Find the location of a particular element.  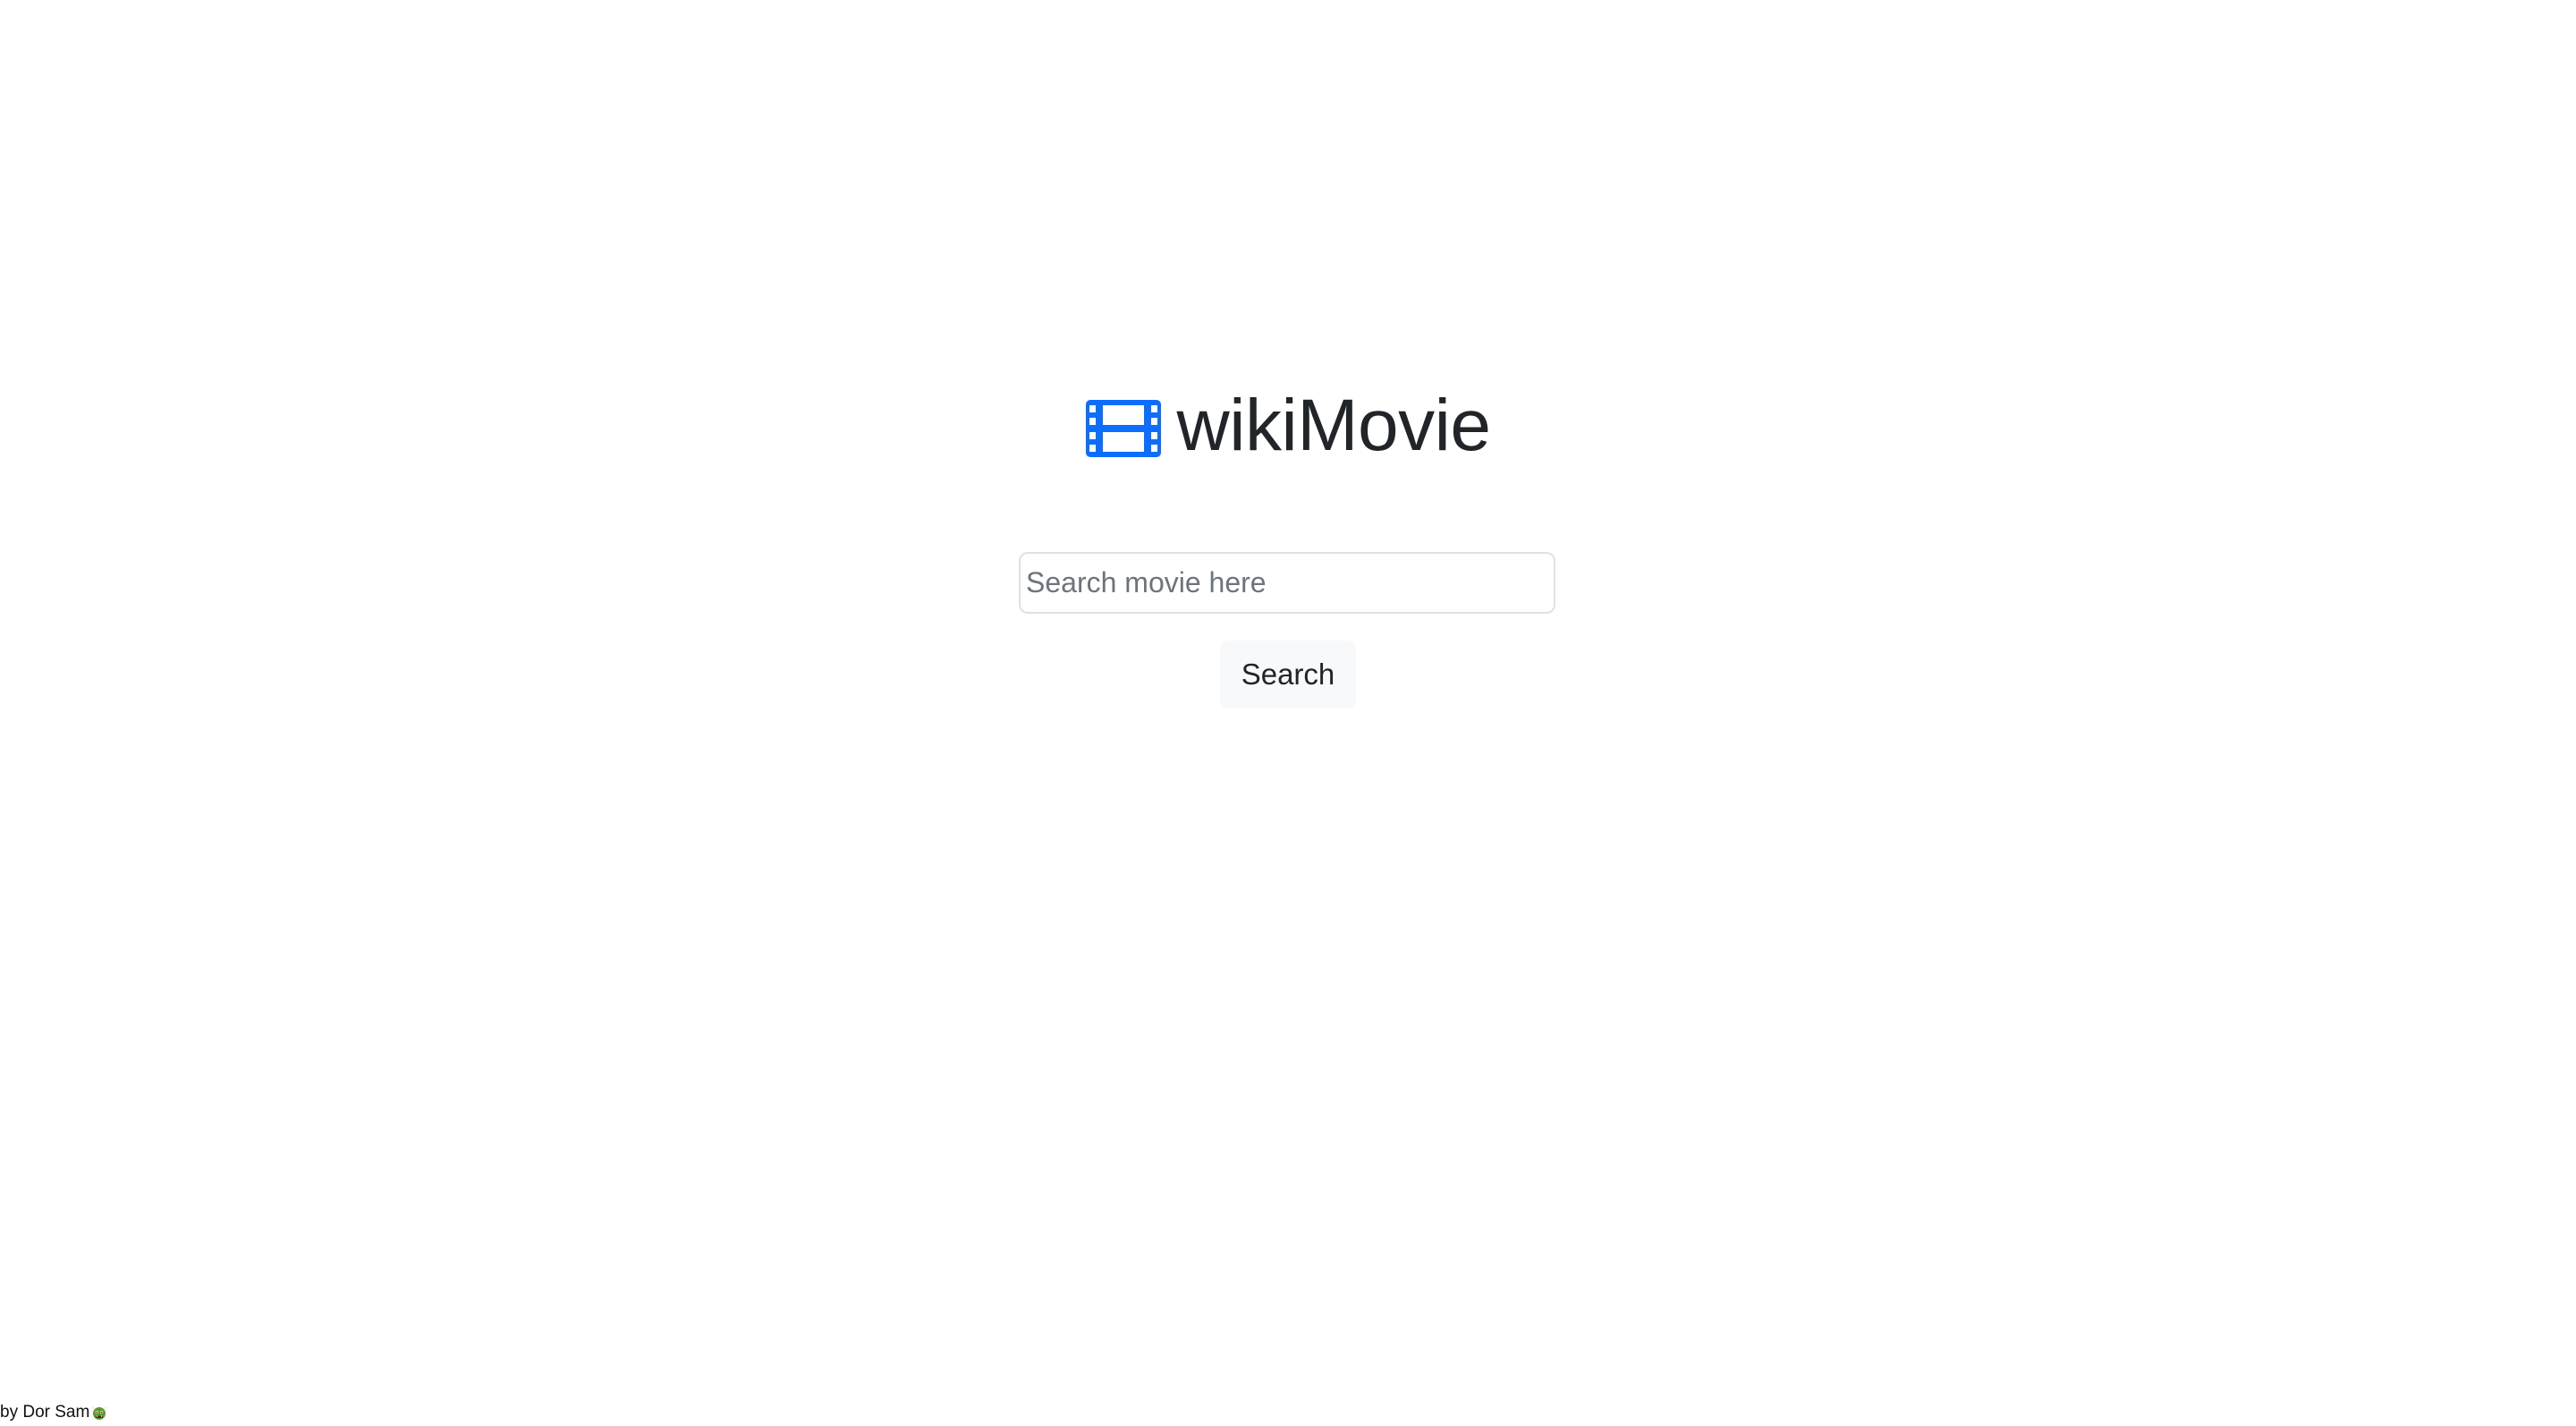

brand: wikiMovie is located at coordinates (1288, 426).